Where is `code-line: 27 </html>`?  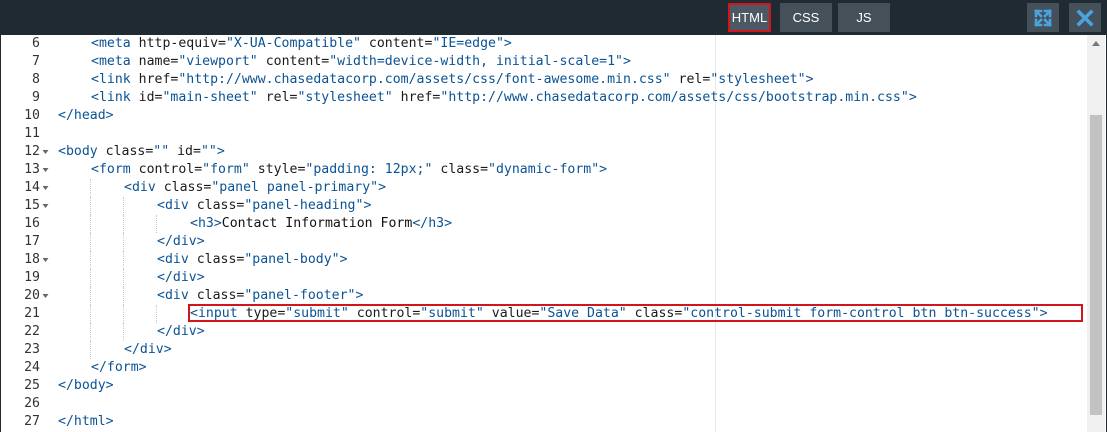
code-line: 27 </html> is located at coordinates (544, 422).